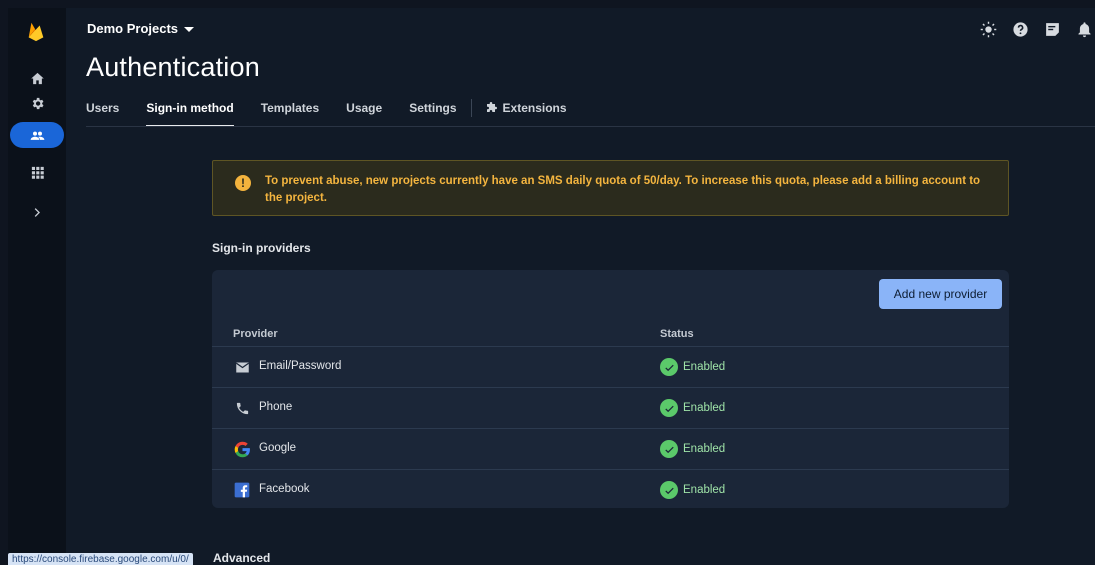 This screenshot has height=565, width=1095. I want to click on add-new-provider-button: Add new provider, so click(940, 294).